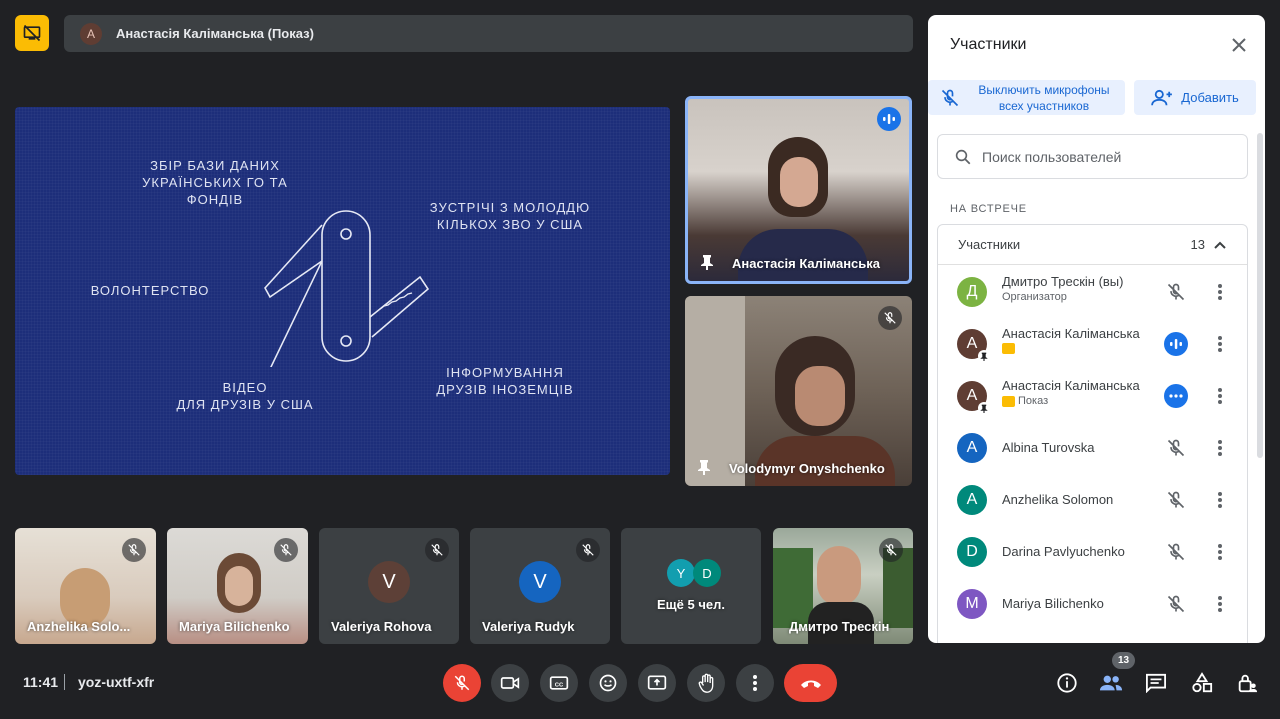  Describe the element at coordinates (1093, 396) in the screenshot. I see `participant-row: А Анастасія Каліманська Показ` at that location.